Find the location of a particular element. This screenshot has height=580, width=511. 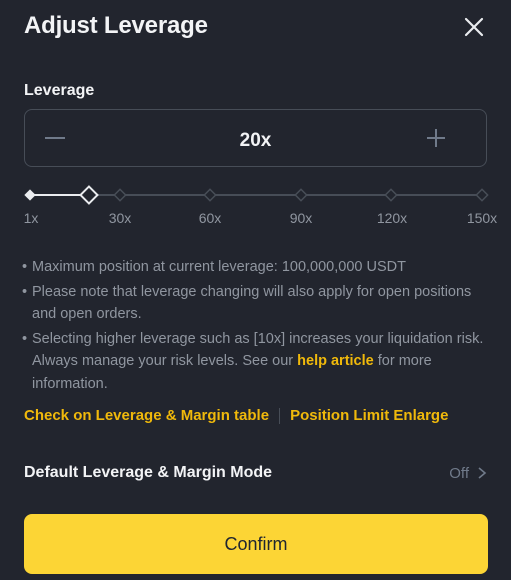

slider-thumb is located at coordinates (89, 195).